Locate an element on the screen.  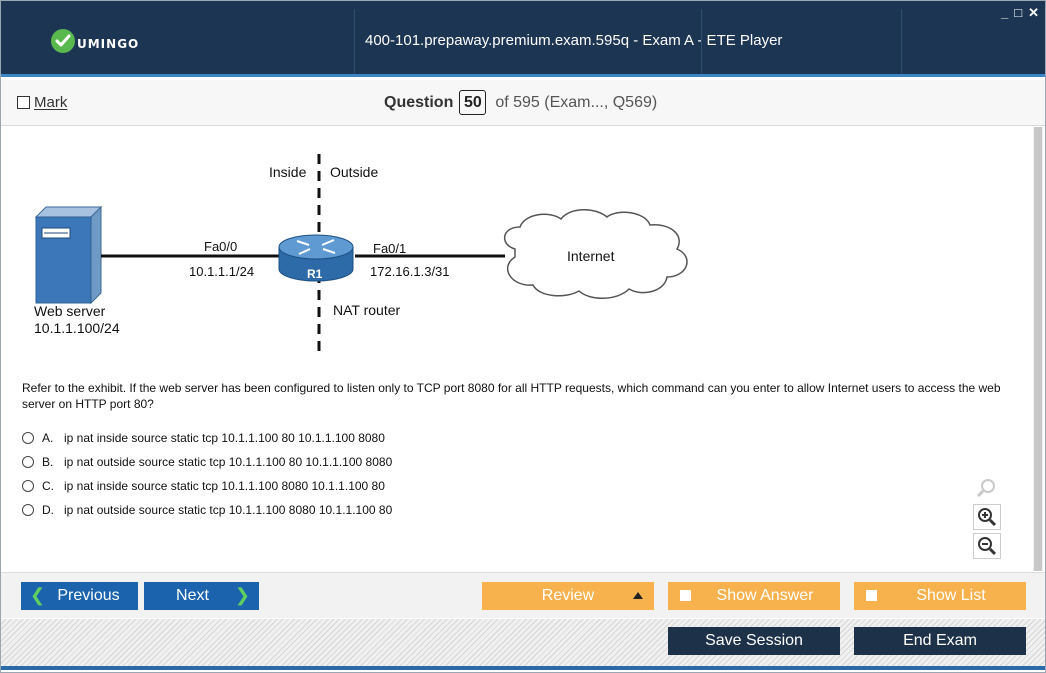
question-count: of 595 (Exam..., Q569) is located at coordinates (576, 102).